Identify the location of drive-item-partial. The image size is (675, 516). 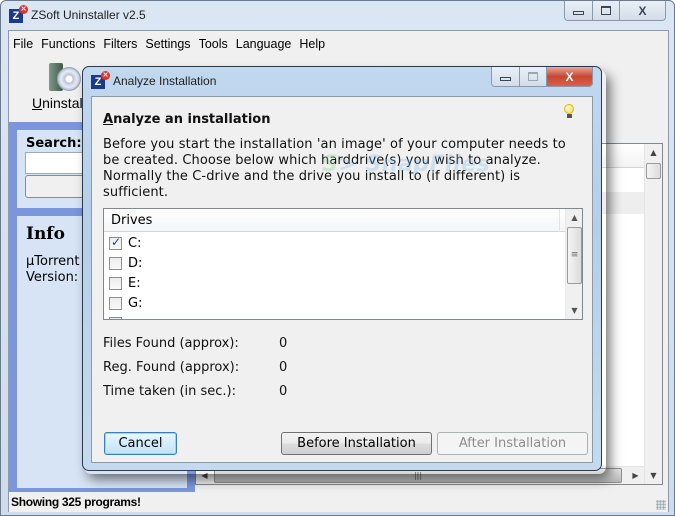
(118, 316).